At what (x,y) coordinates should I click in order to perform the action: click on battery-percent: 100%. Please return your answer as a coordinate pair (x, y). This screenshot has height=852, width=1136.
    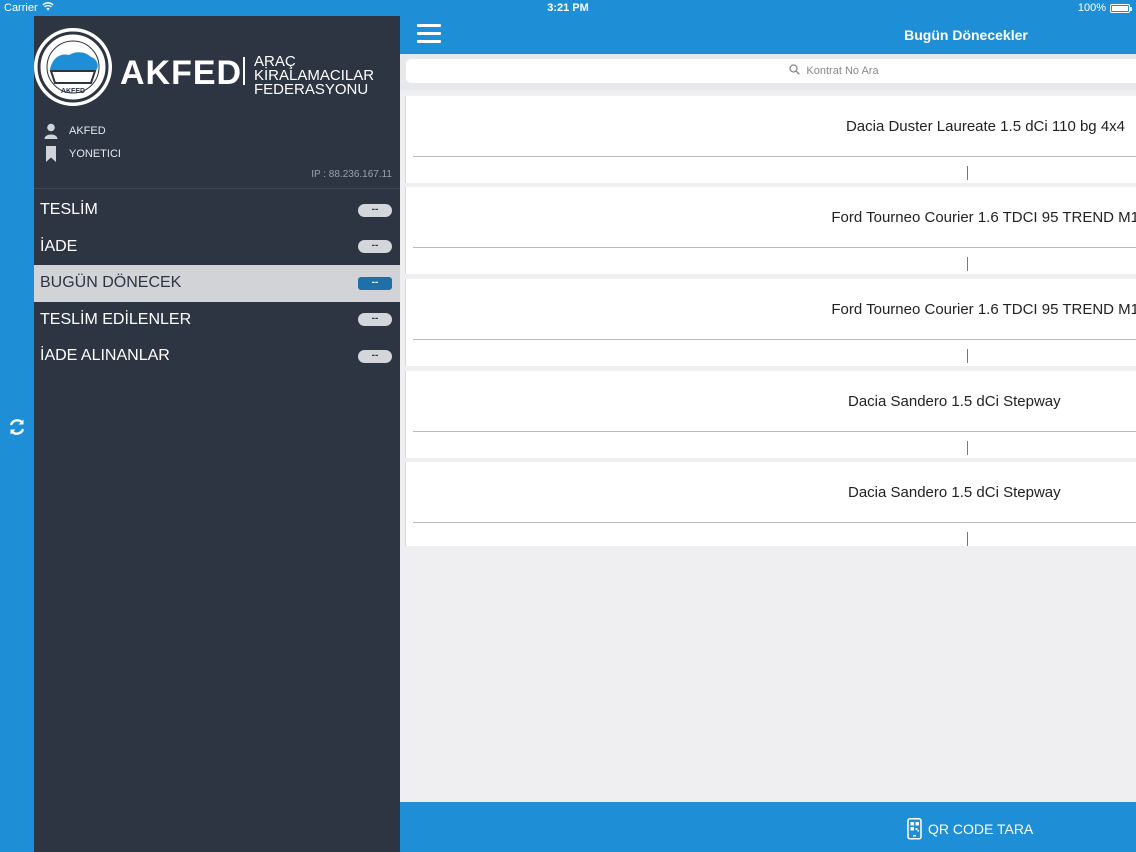
    Looking at the image, I should click on (1091, 8).